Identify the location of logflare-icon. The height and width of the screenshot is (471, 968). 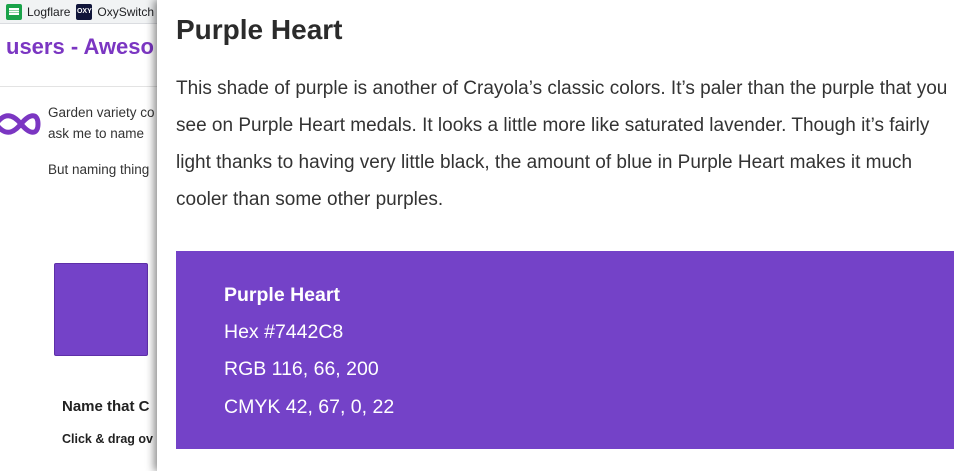
(14, 11).